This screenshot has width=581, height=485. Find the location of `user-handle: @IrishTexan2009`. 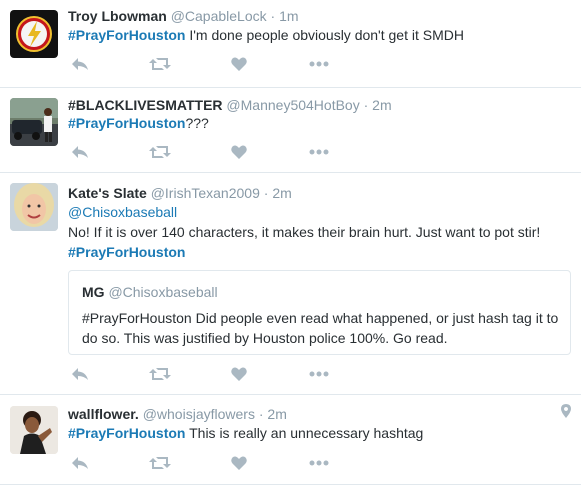

user-handle: @IrishTexan2009 is located at coordinates (205, 193).